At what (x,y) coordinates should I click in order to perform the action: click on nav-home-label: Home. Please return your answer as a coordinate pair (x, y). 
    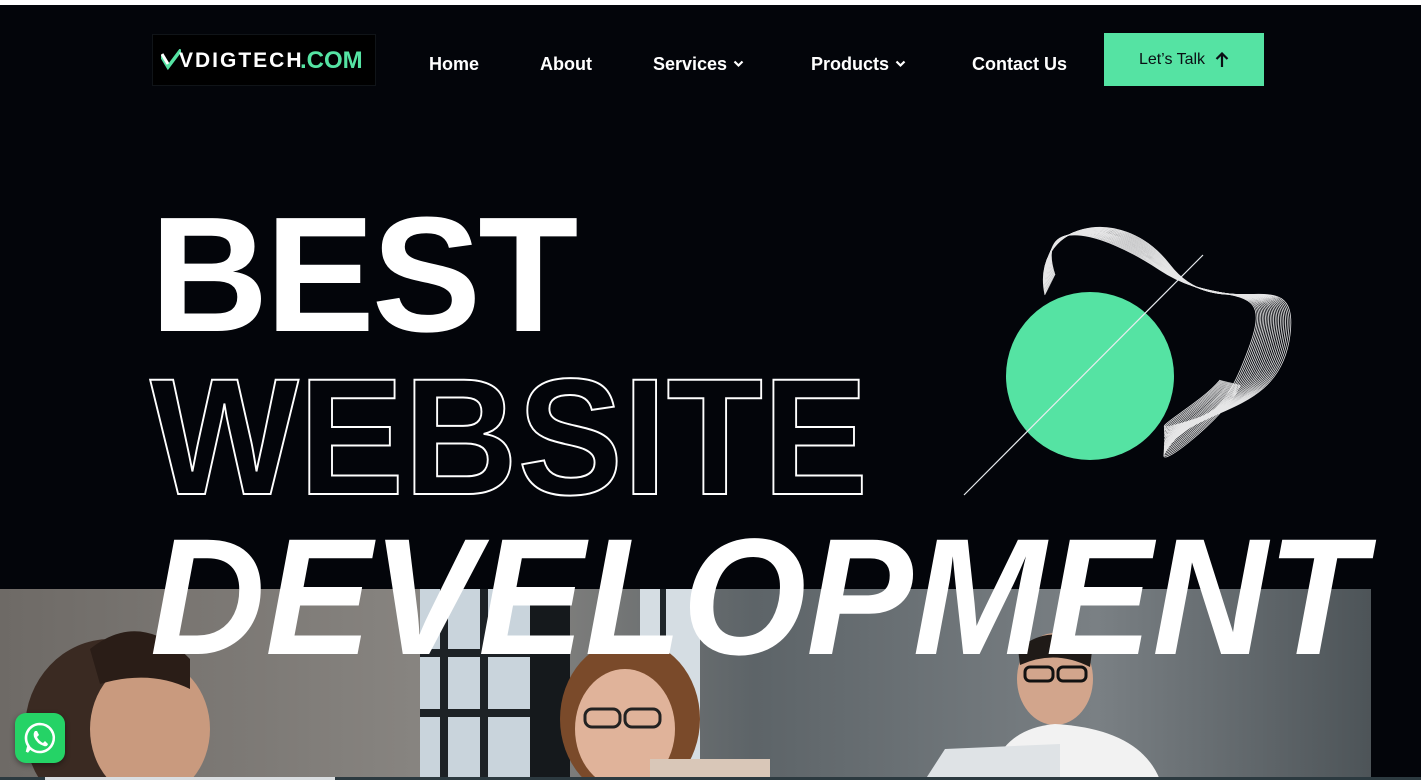
    Looking at the image, I should click on (454, 64).